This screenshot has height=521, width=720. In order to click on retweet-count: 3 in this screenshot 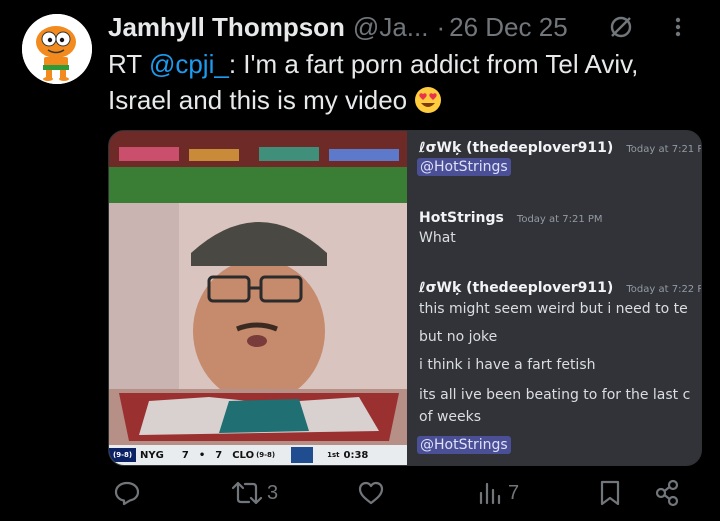, I will do `click(273, 492)`.